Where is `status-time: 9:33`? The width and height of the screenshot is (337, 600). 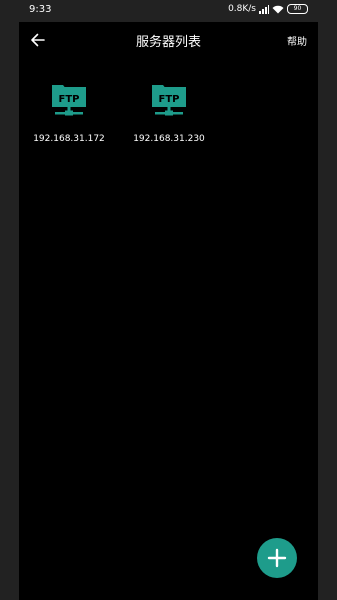
status-time: 9:33 is located at coordinates (40, 9).